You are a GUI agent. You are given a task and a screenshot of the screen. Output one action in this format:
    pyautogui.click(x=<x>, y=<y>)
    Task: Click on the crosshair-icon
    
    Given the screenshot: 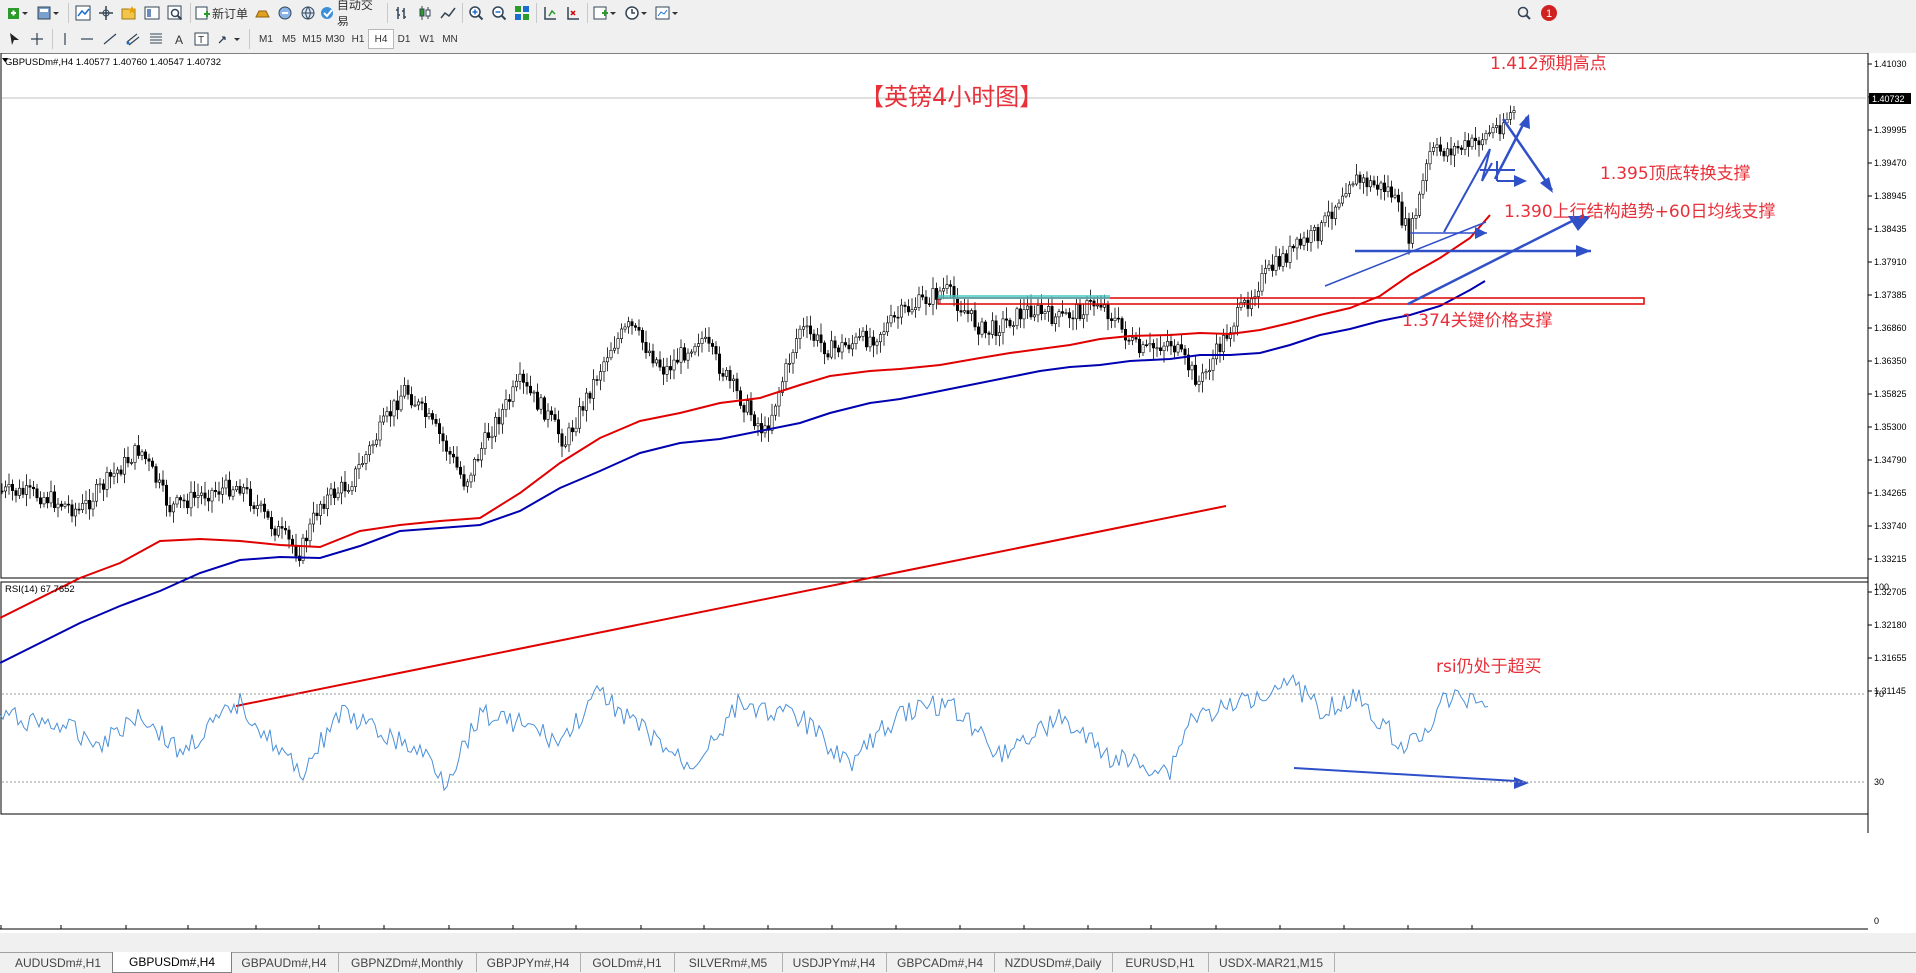 What is the action you would take?
    pyautogui.click(x=37, y=39)
    